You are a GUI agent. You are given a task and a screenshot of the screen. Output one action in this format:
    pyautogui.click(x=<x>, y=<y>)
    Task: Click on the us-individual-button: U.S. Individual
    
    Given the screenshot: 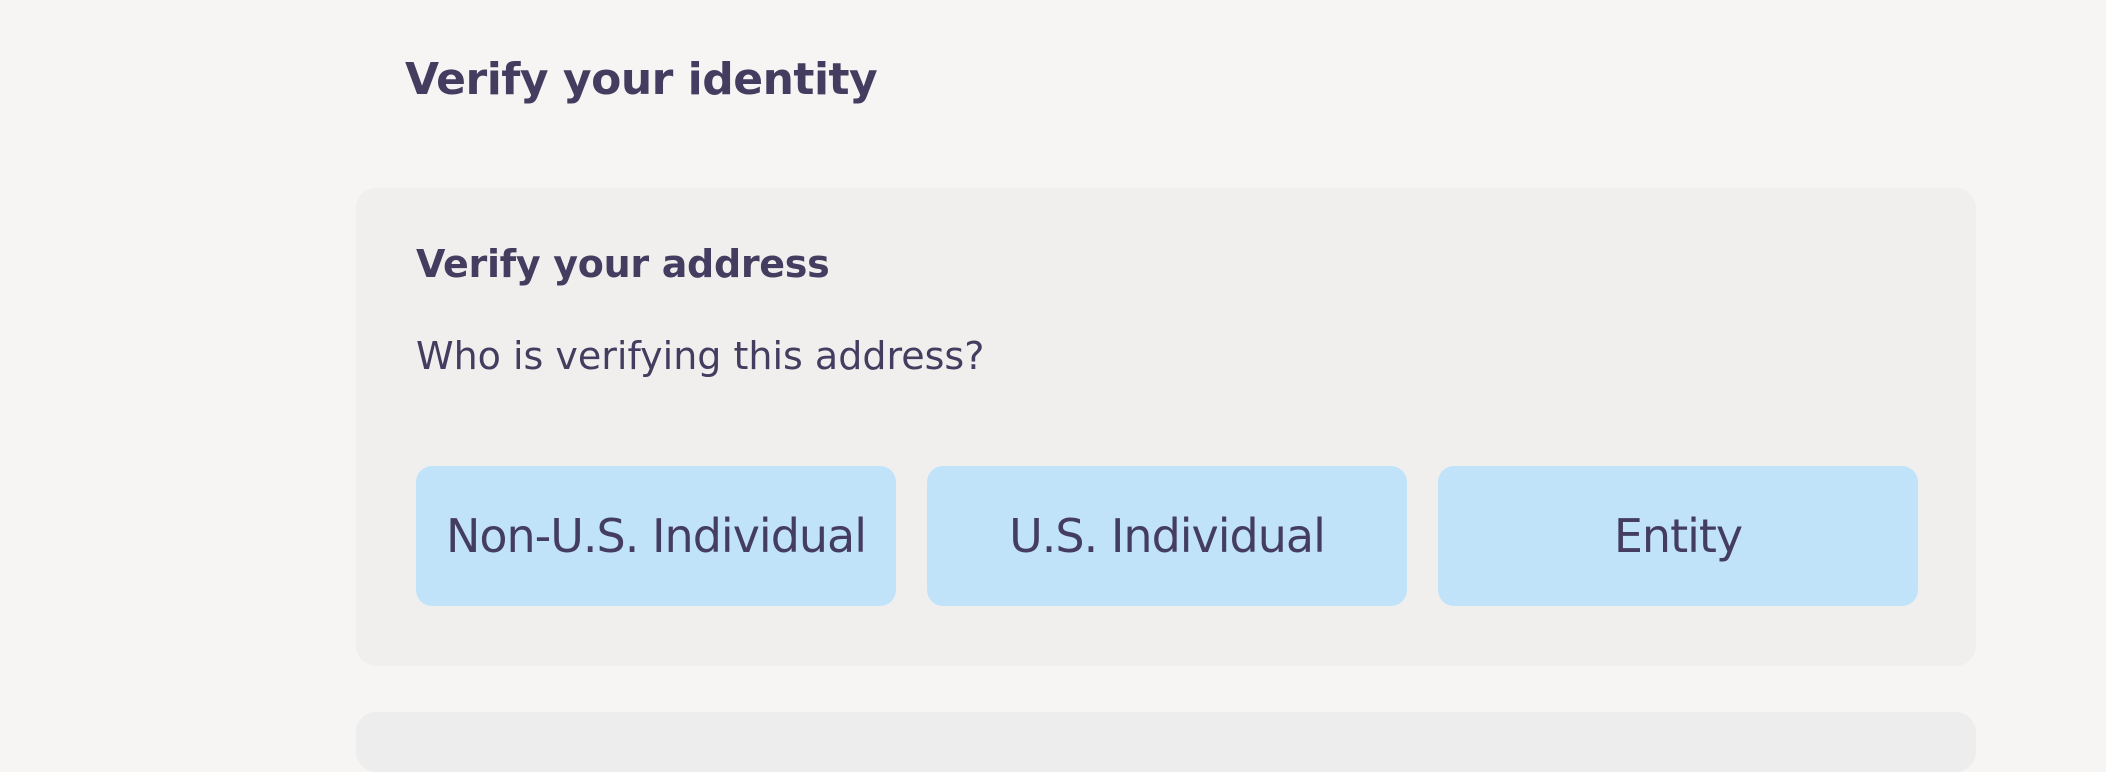 What is the action you would take?
    pyautogui.click(x=1167, y=536)
    